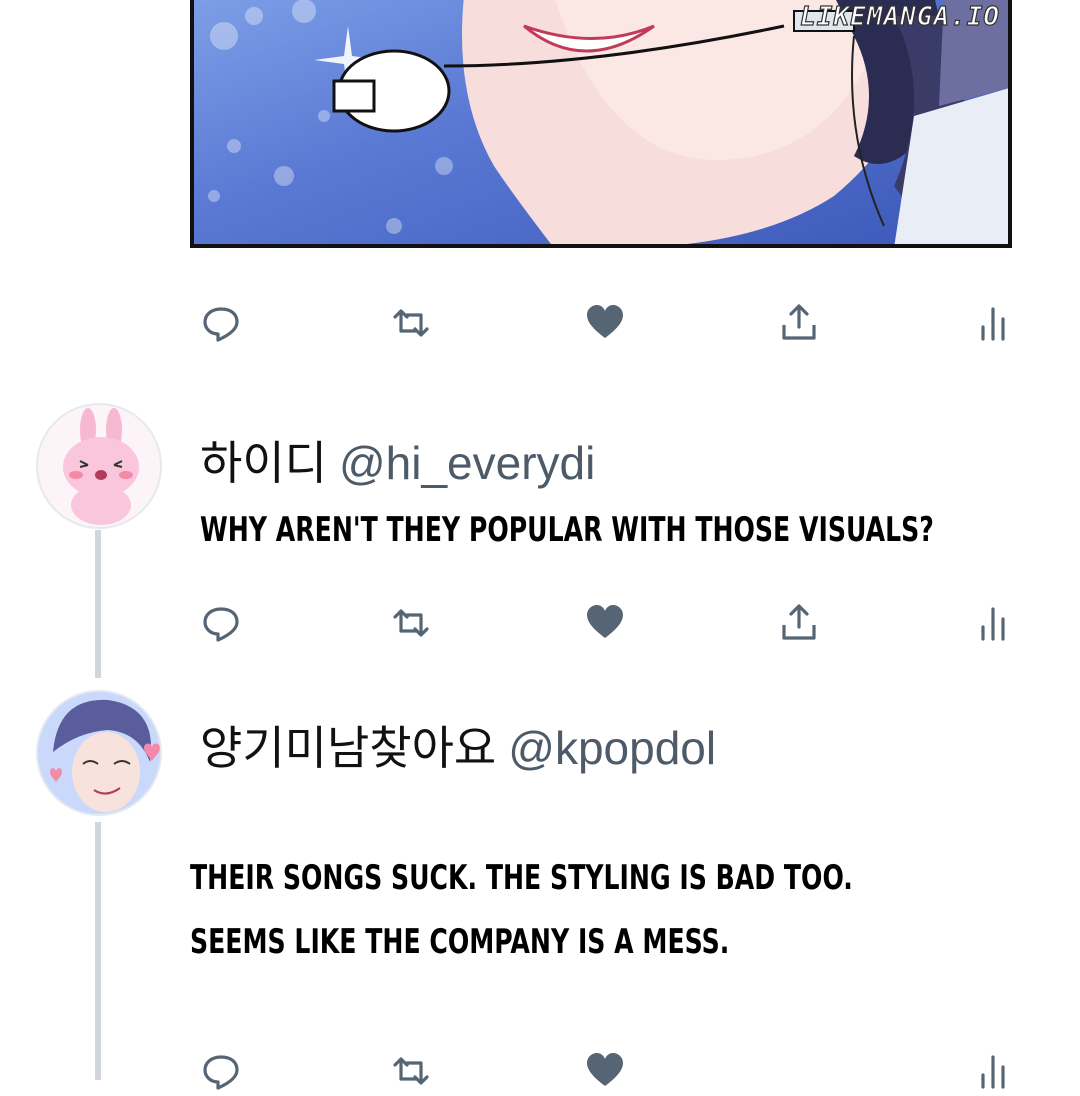 This screenshot has height=1096, width=1080. I want to click on idol-fan-avatar-icon, so click(99, 753).